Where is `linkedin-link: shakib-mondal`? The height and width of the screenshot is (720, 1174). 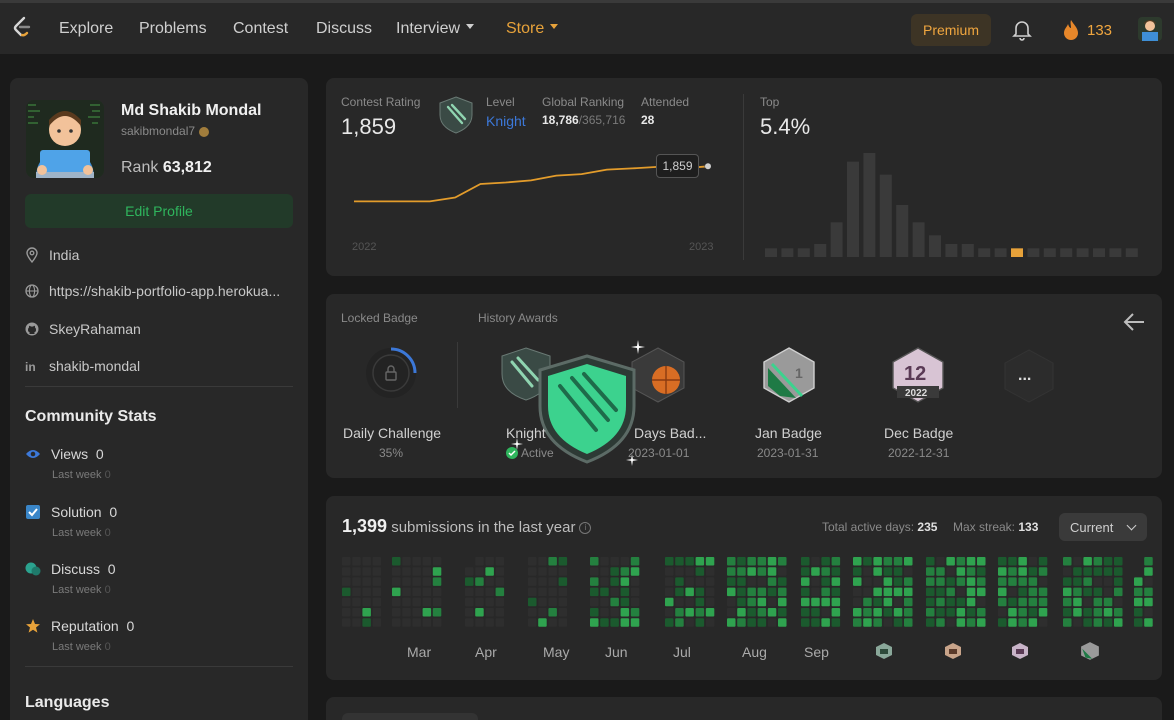 linkedin-link: shakib-mondal is located at coordinates (94, 366).